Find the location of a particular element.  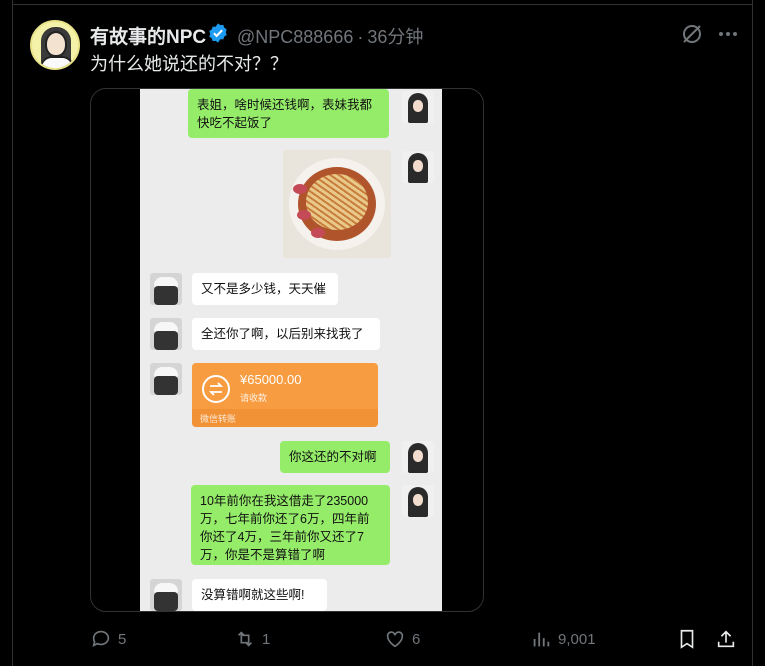

views-icon is located at coordinates (541, 639).